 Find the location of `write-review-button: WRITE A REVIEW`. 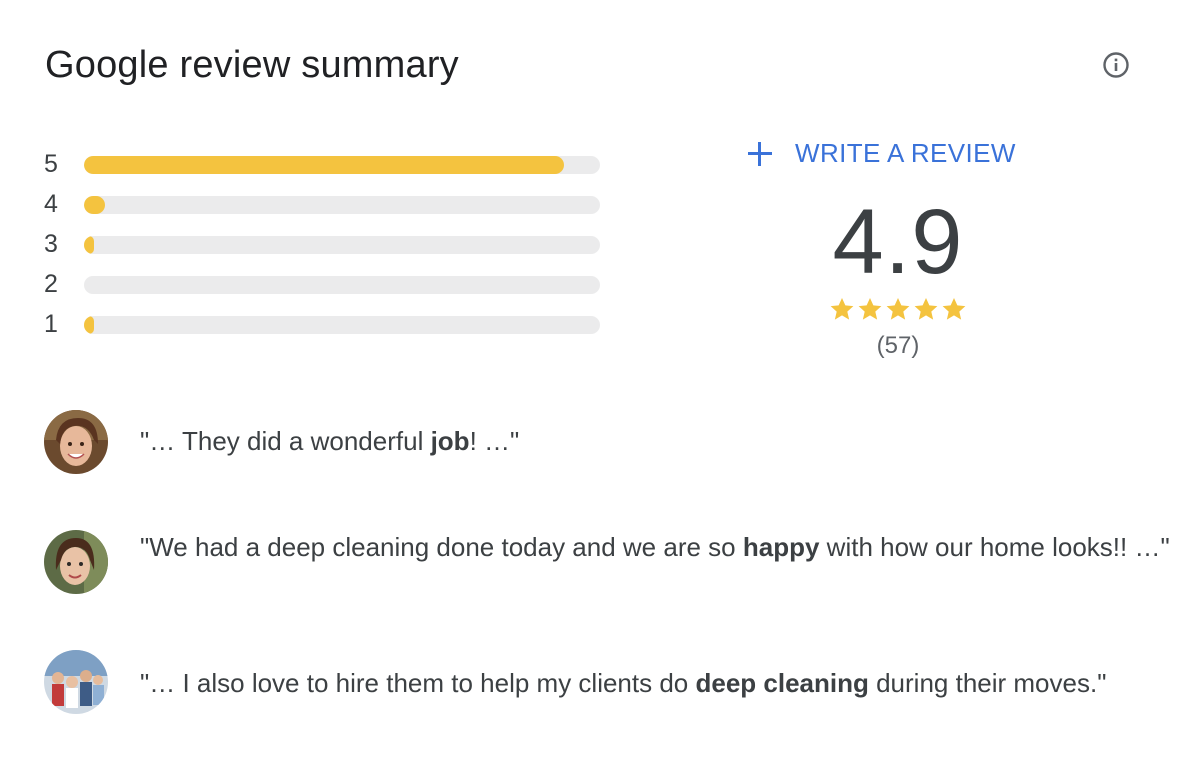

write-review-button: WRITE A REVIEW is located at coordinates (881, 153).